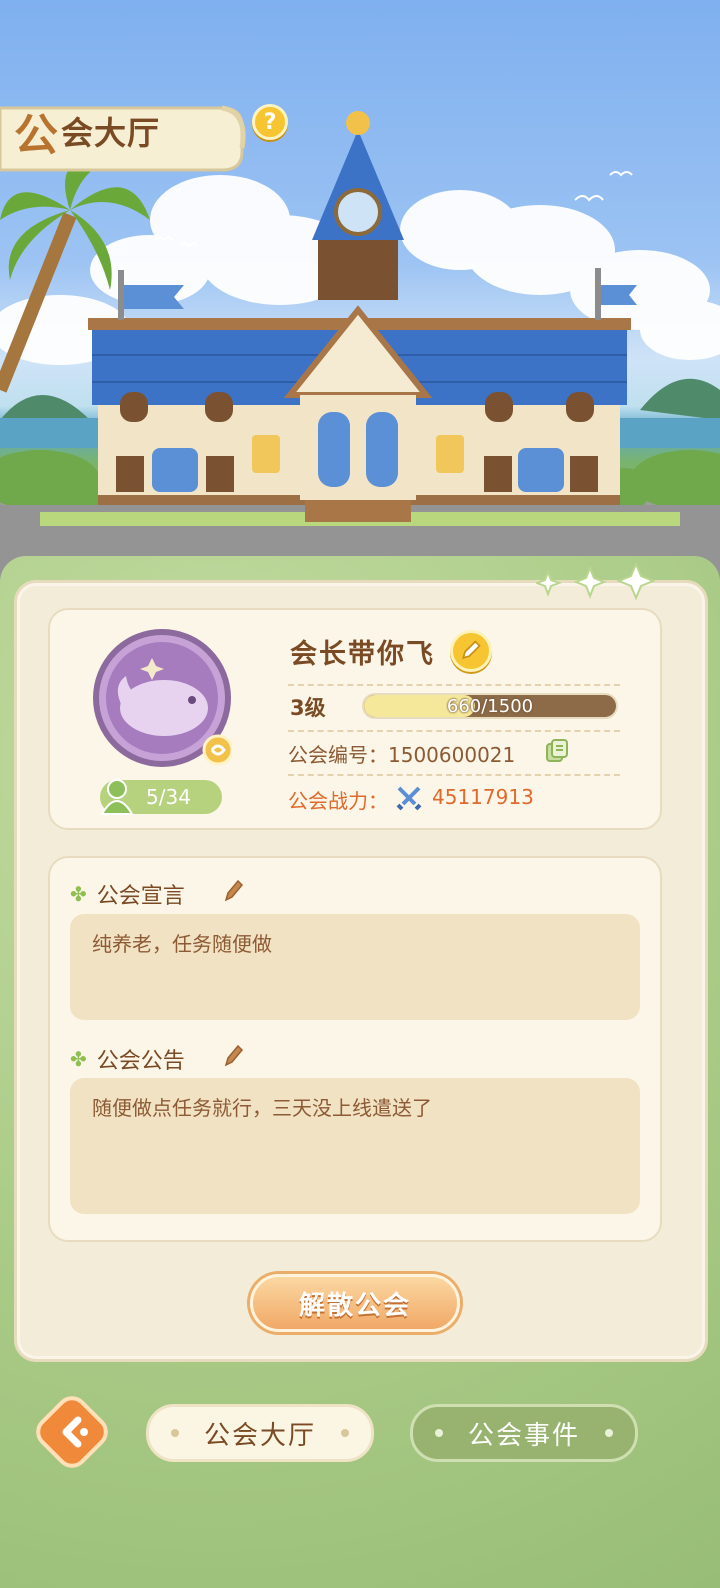 This screenshot has height=1588, width=720. I want to click on guild-power-value: 45117913, so click(483, 797).